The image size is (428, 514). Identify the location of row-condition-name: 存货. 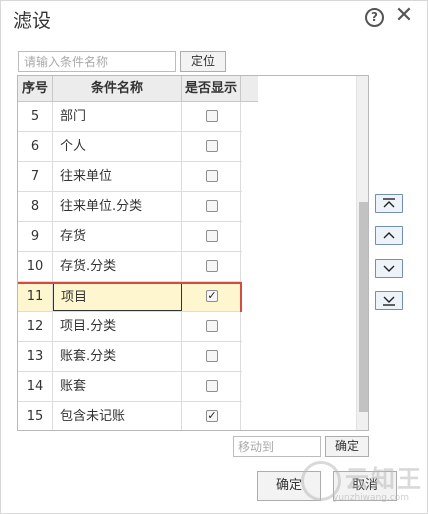
(117, 236).